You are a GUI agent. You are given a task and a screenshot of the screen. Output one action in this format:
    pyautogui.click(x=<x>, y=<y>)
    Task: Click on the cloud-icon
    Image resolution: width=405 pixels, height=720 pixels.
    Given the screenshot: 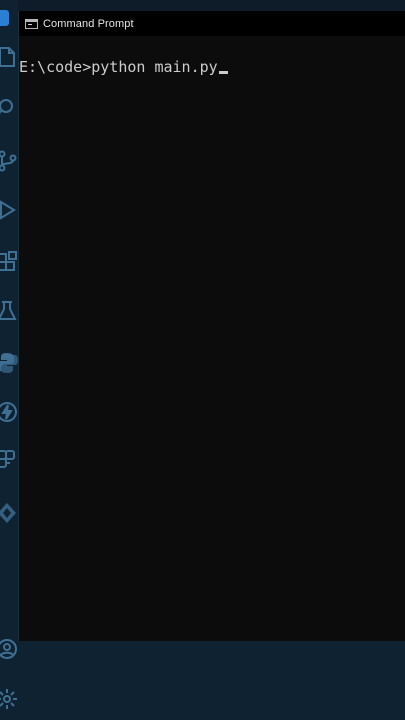 What is the action you would take?
    pyautogui.click(x=9, y=460)
    